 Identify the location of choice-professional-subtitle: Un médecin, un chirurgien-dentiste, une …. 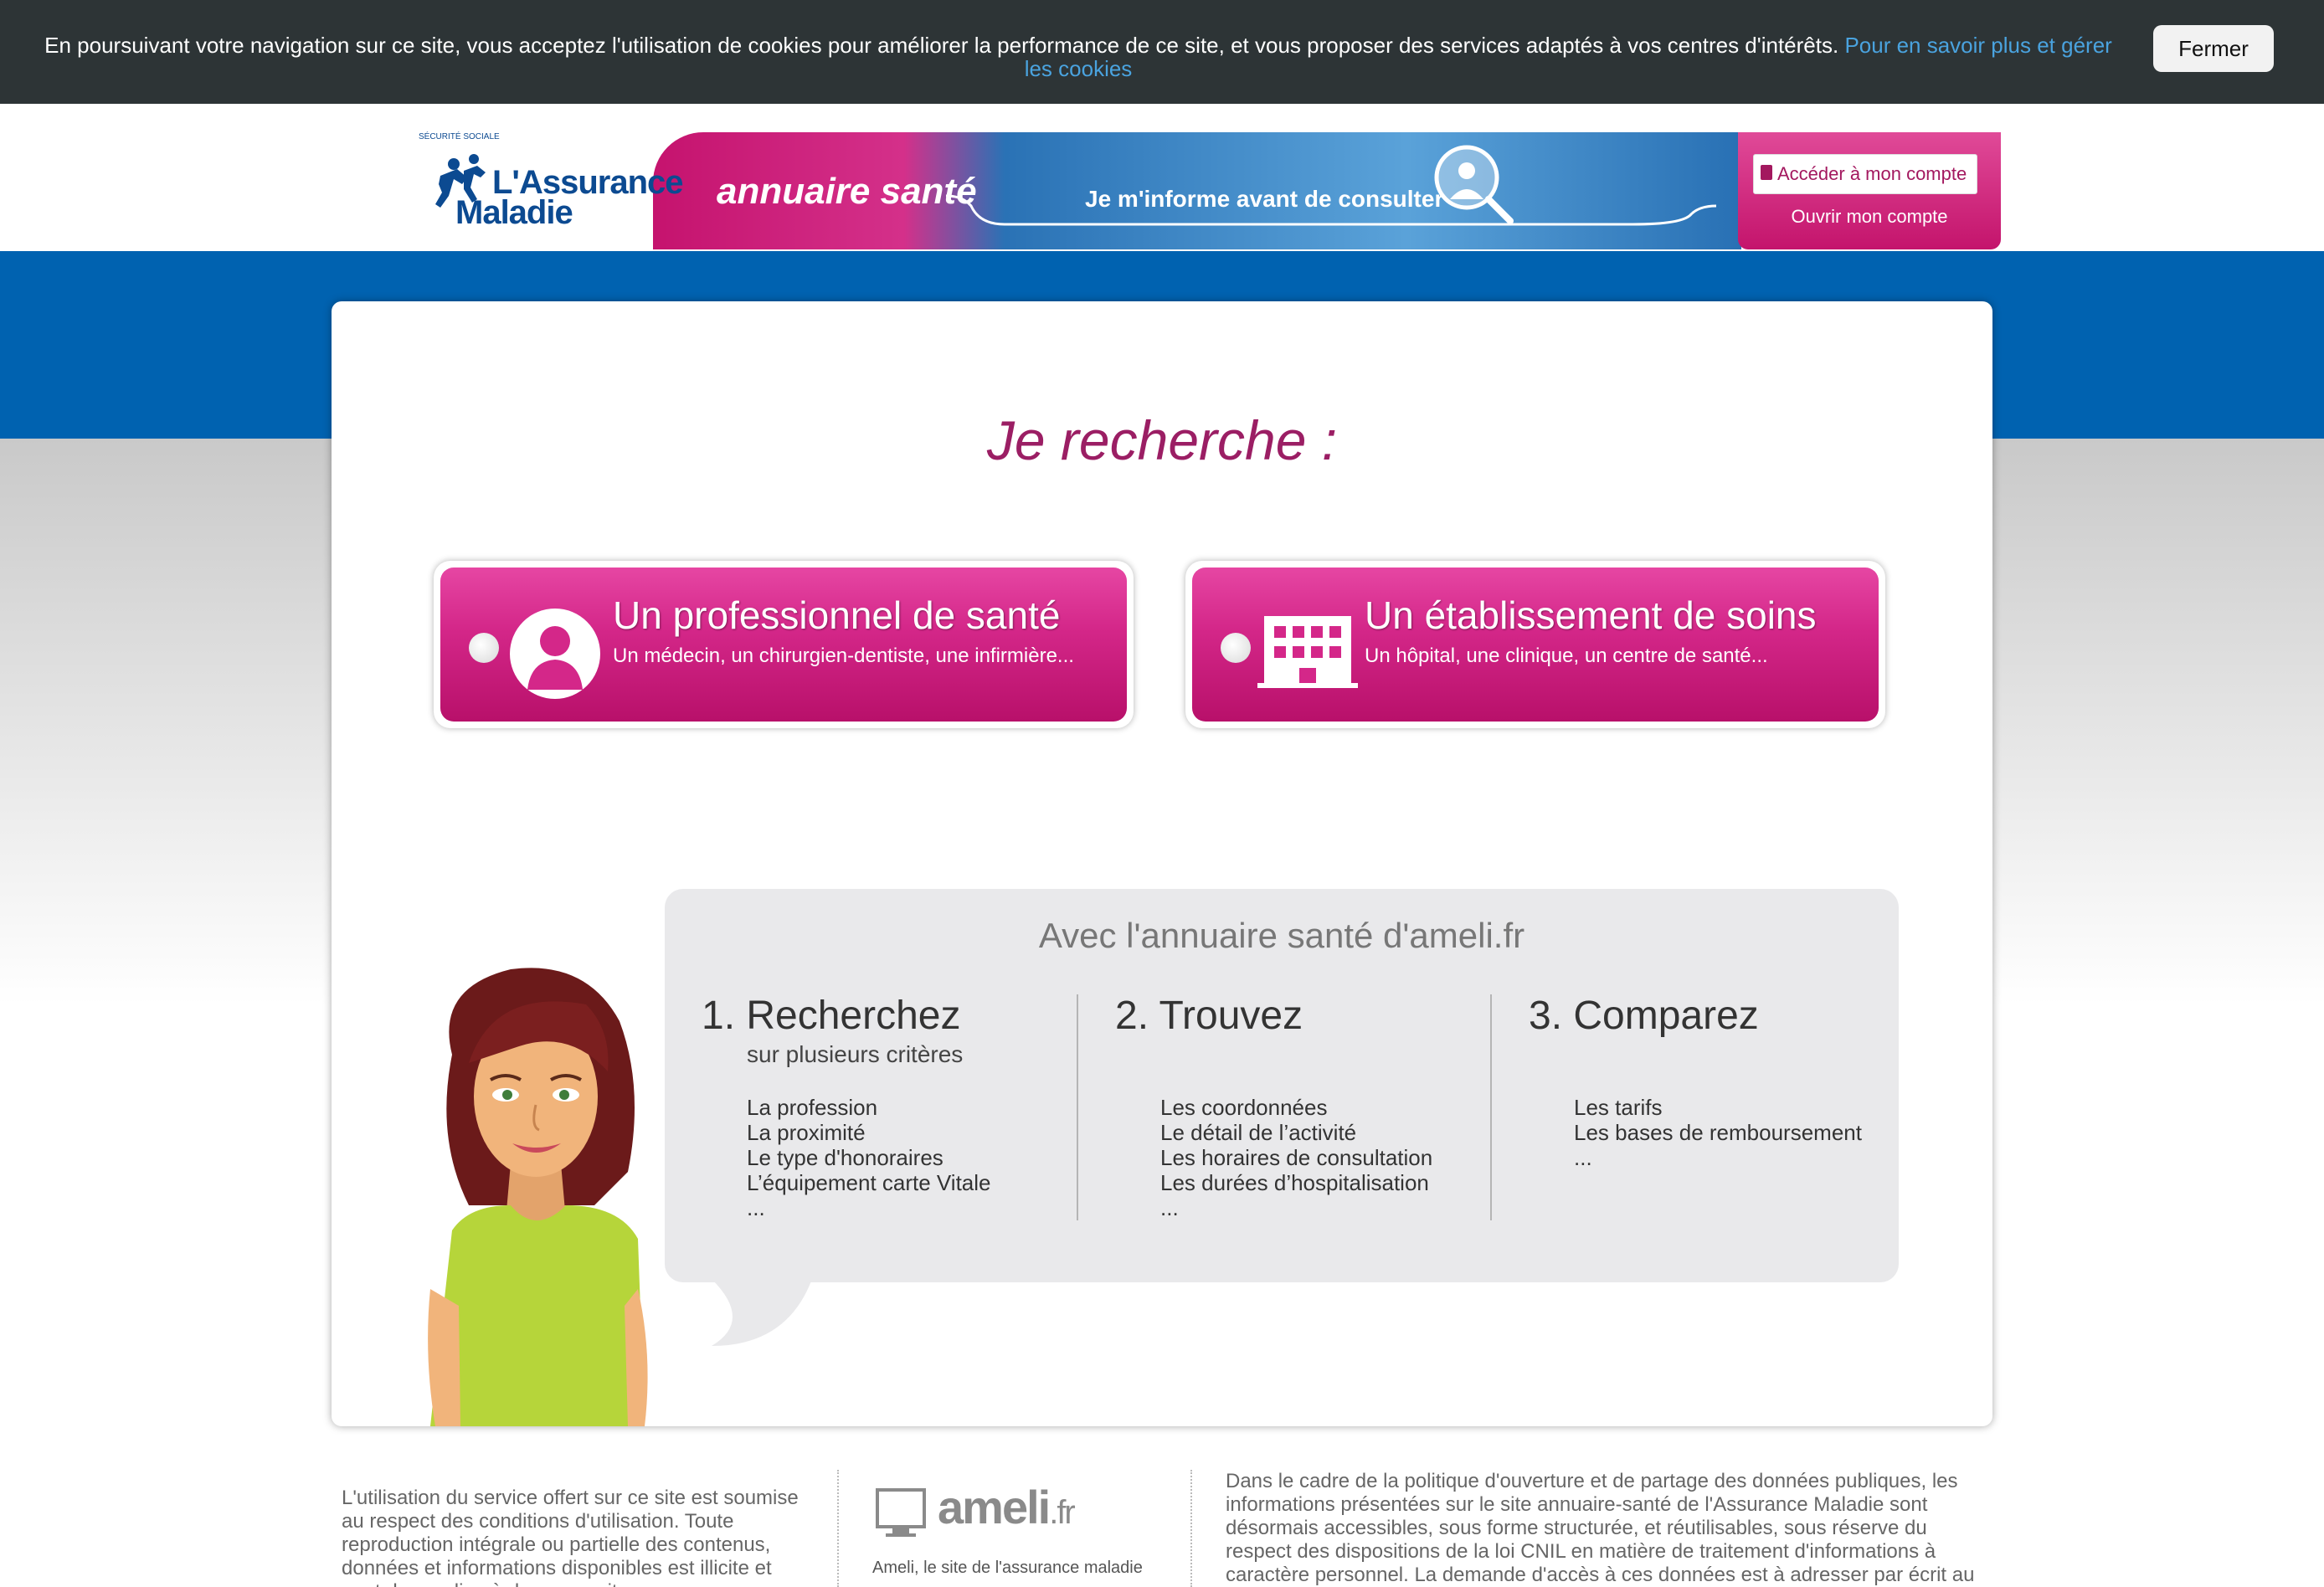
(843, 656).